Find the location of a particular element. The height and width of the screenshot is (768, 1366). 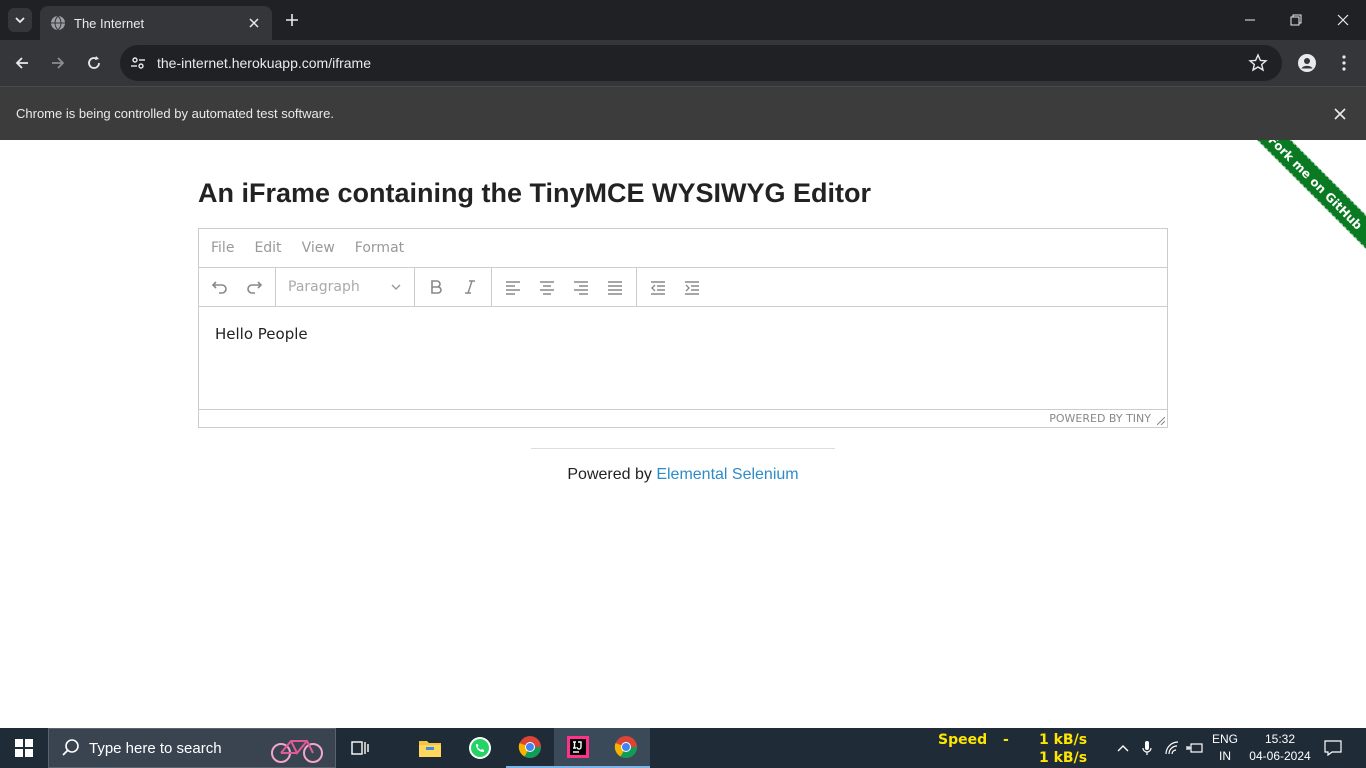

infobar-close-icon is located at coordinates (1340, 114).